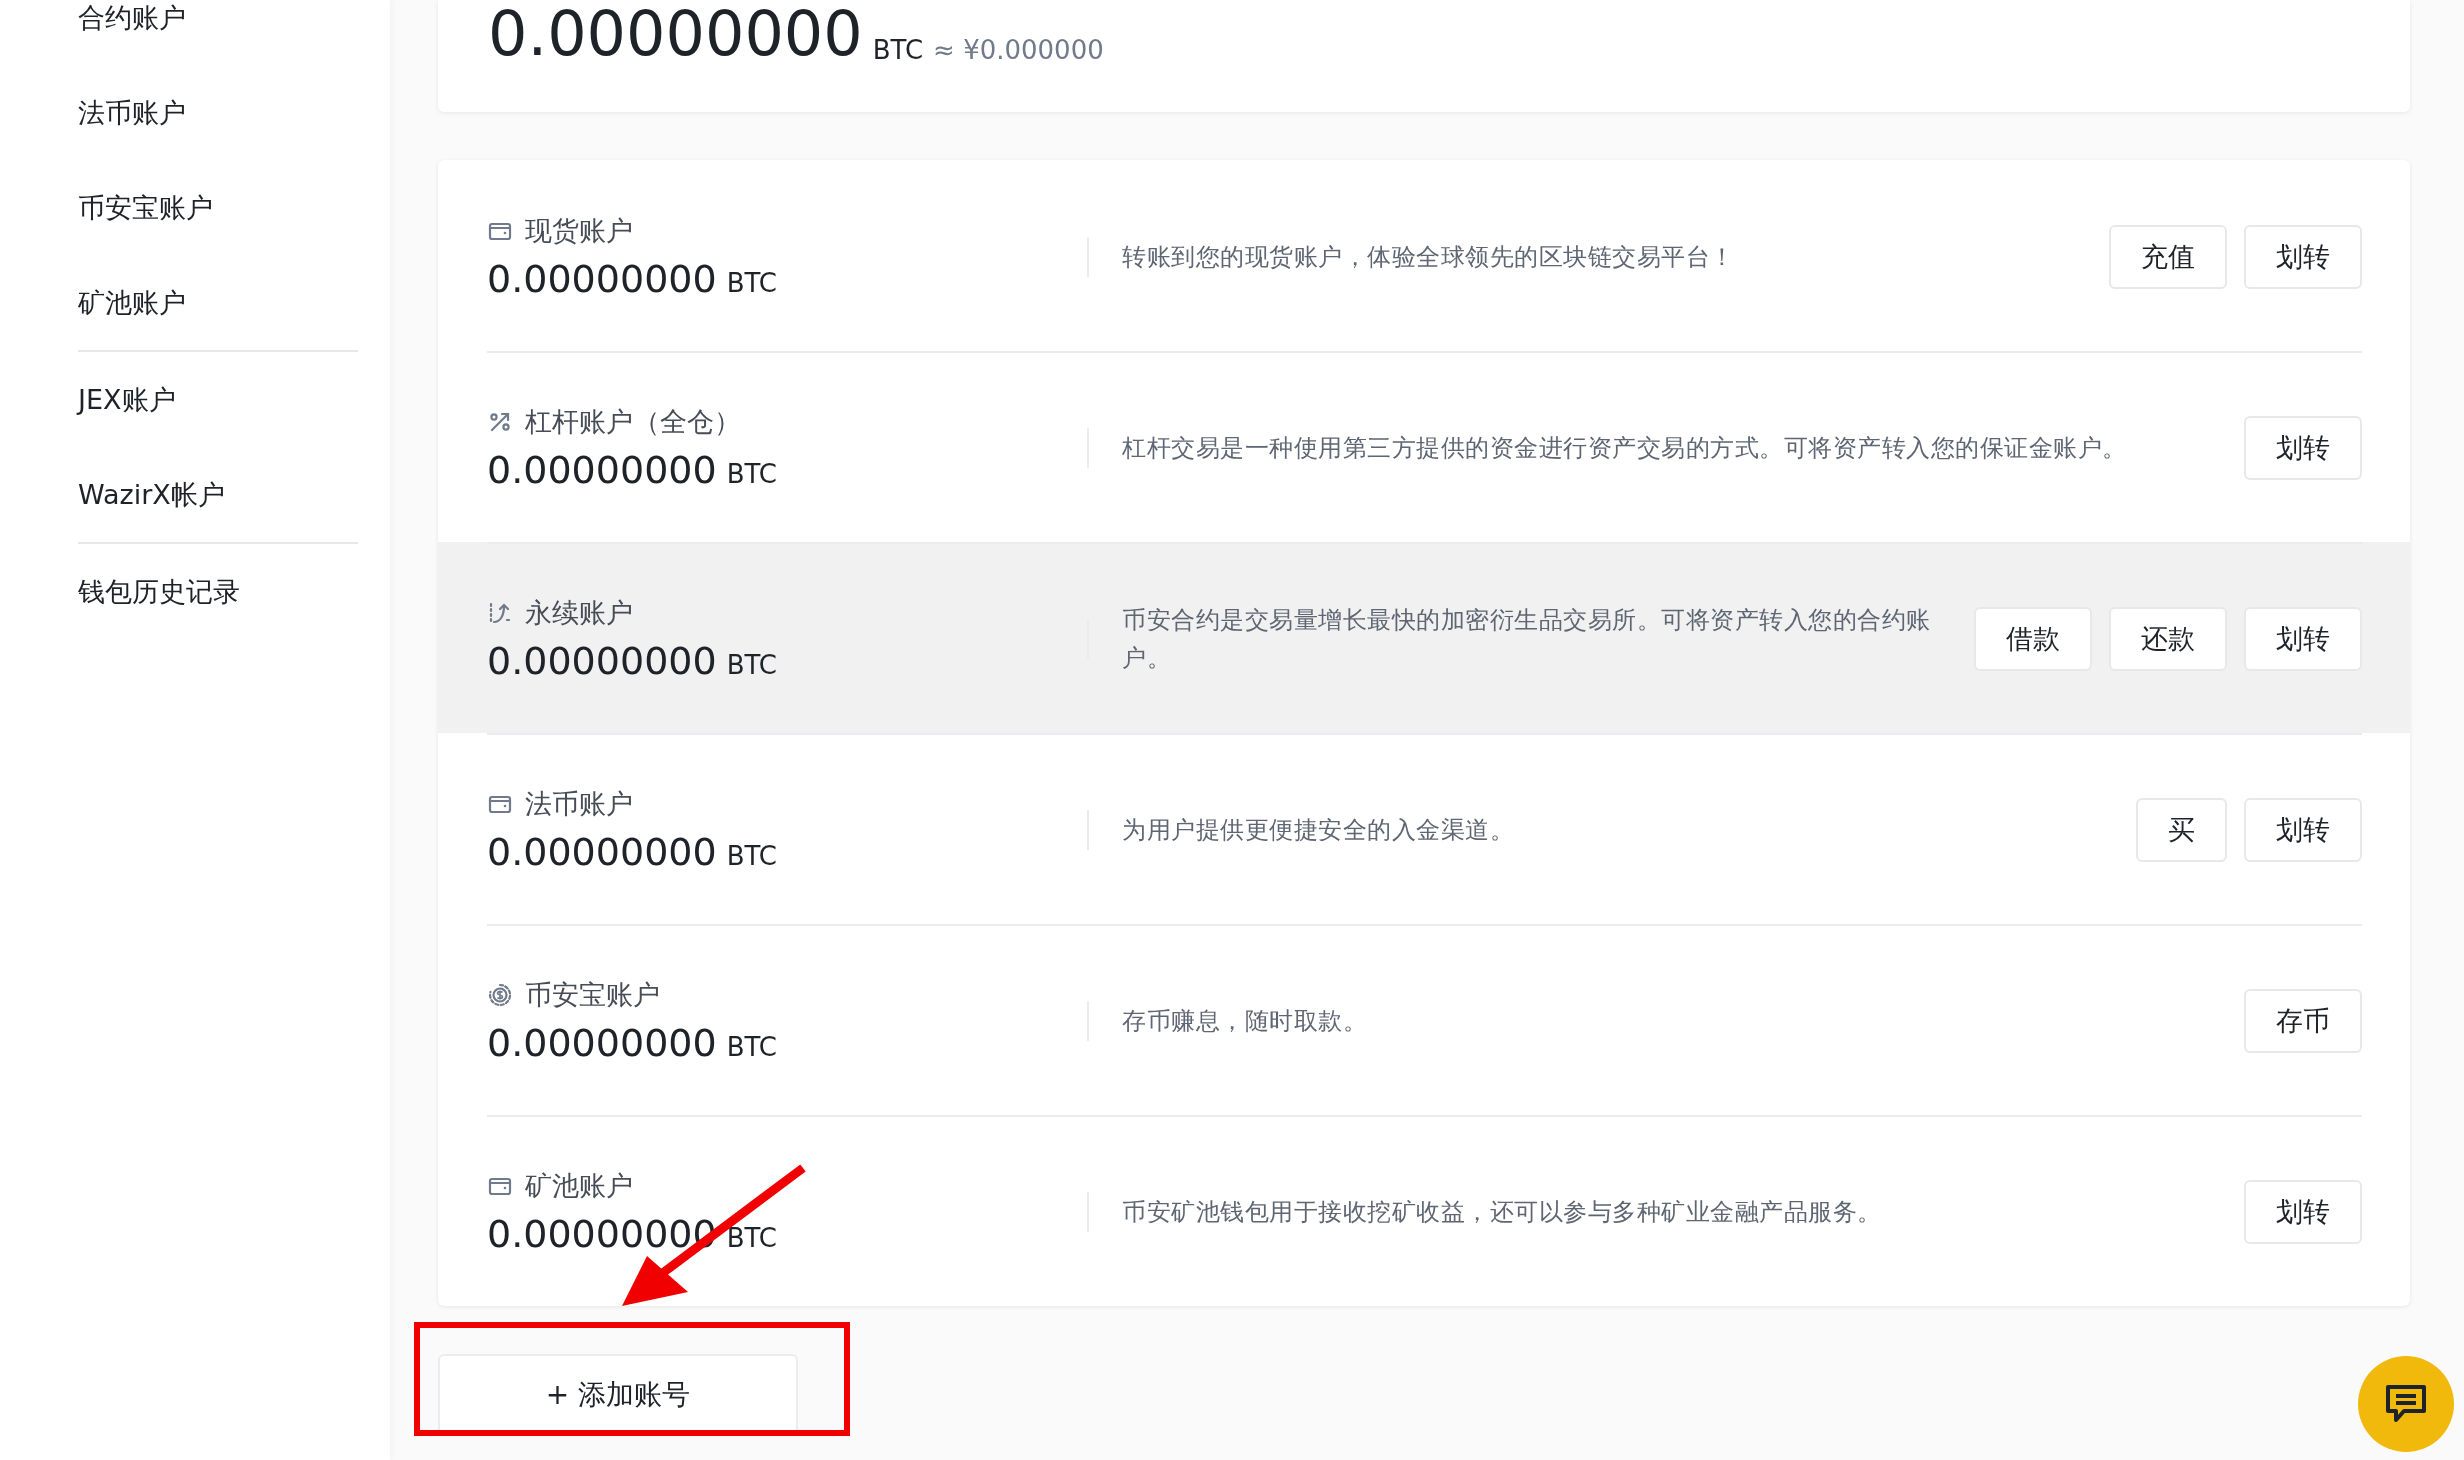 This screenshot has height=1460, width=2464. What do you see at coordinates (2168, 256) in the screenshot?
I see `action-button: 充值` at bounding box center [2168, 256].